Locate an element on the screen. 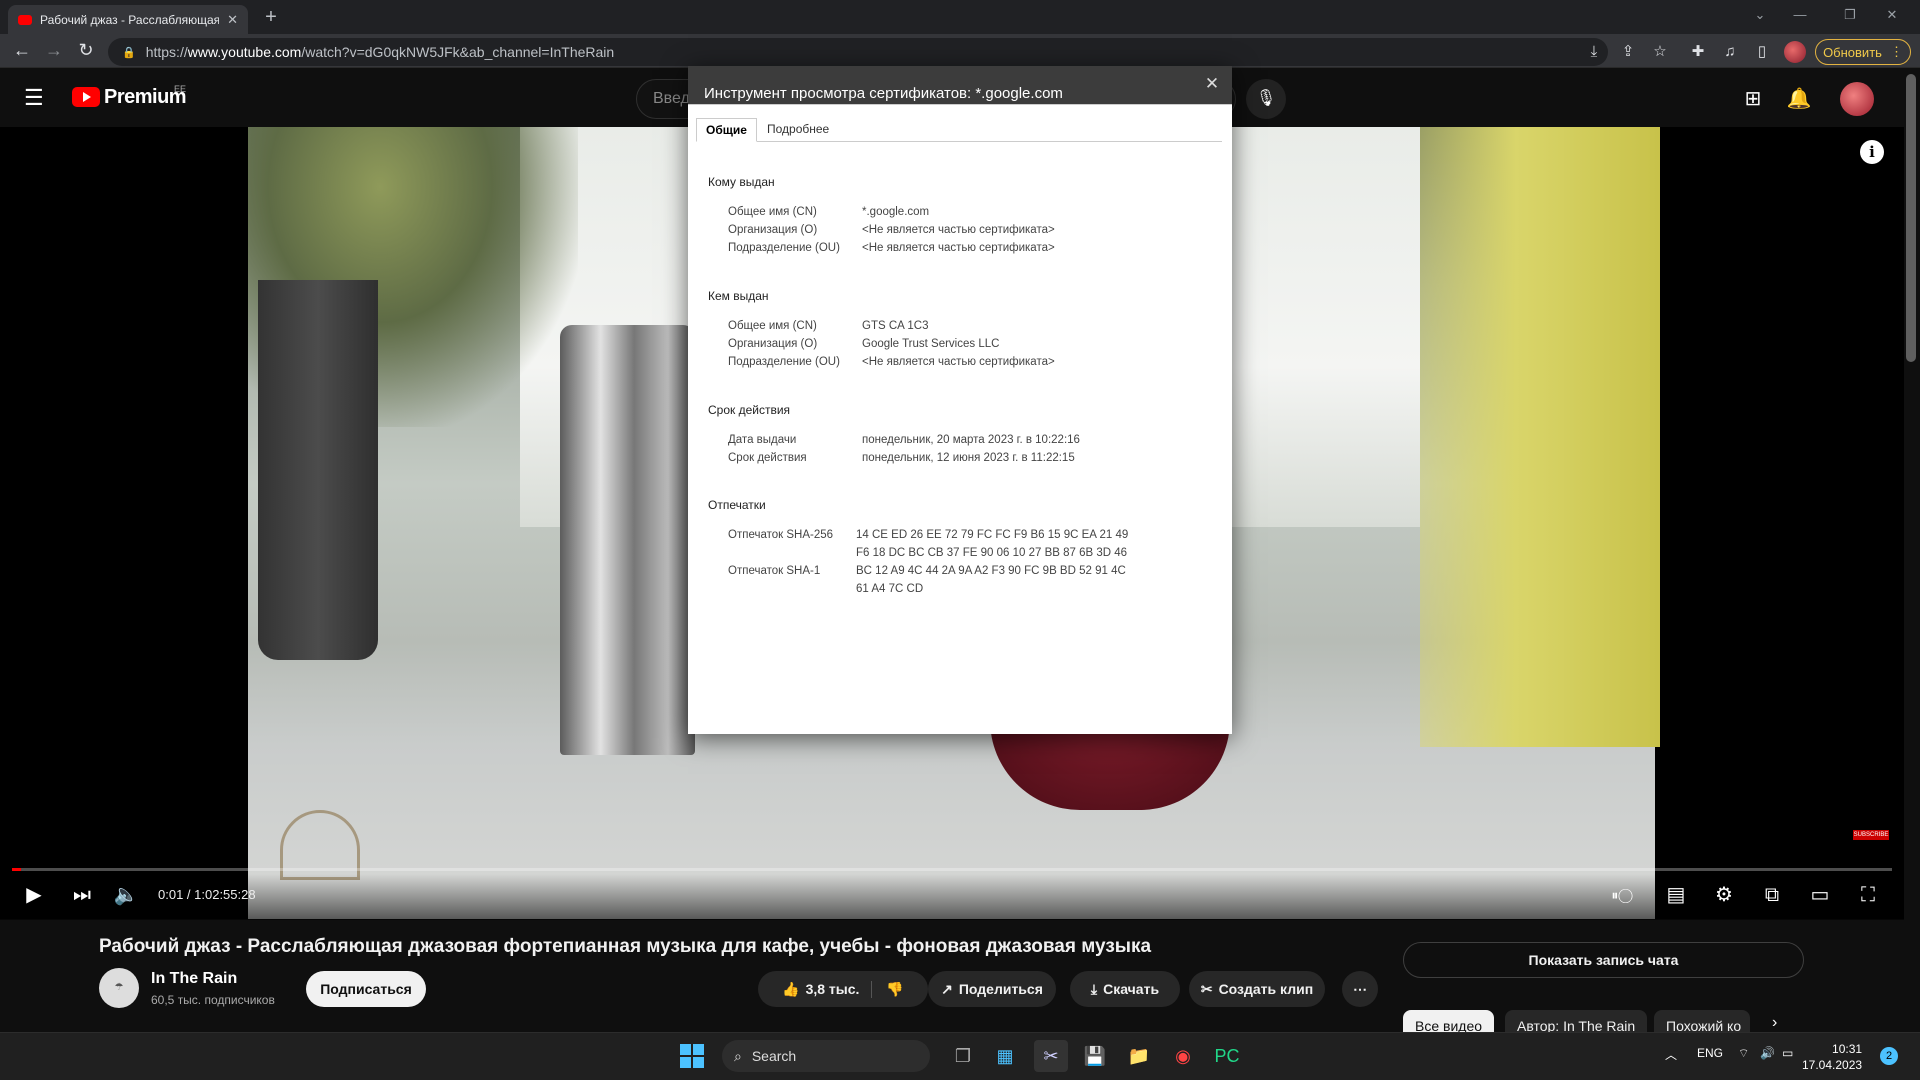  field-value: *.google.com is located at coordinates (896, 212).